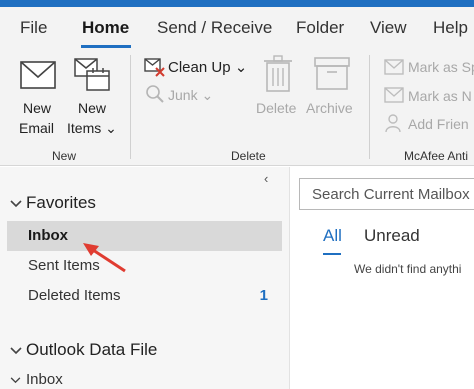 The image size is (474, 389). I want to click on folder-label: Deleted Items, so click(74, 295).